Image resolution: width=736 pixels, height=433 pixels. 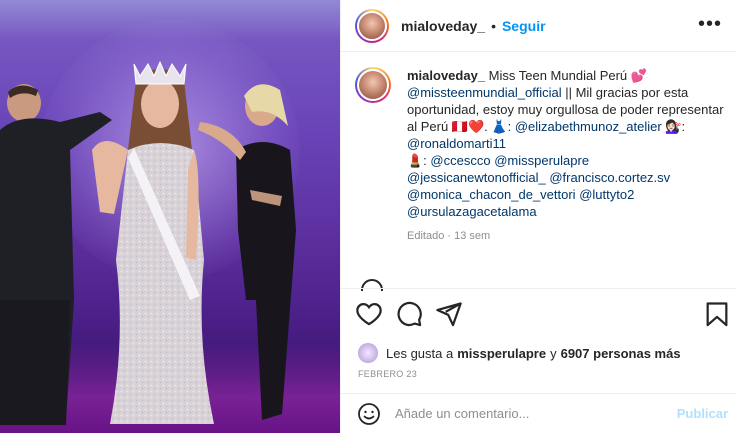 What do you see at coordinates (368, 353) in the screenshot?
I see `liker-avatar` at bounding box center [368, 353].